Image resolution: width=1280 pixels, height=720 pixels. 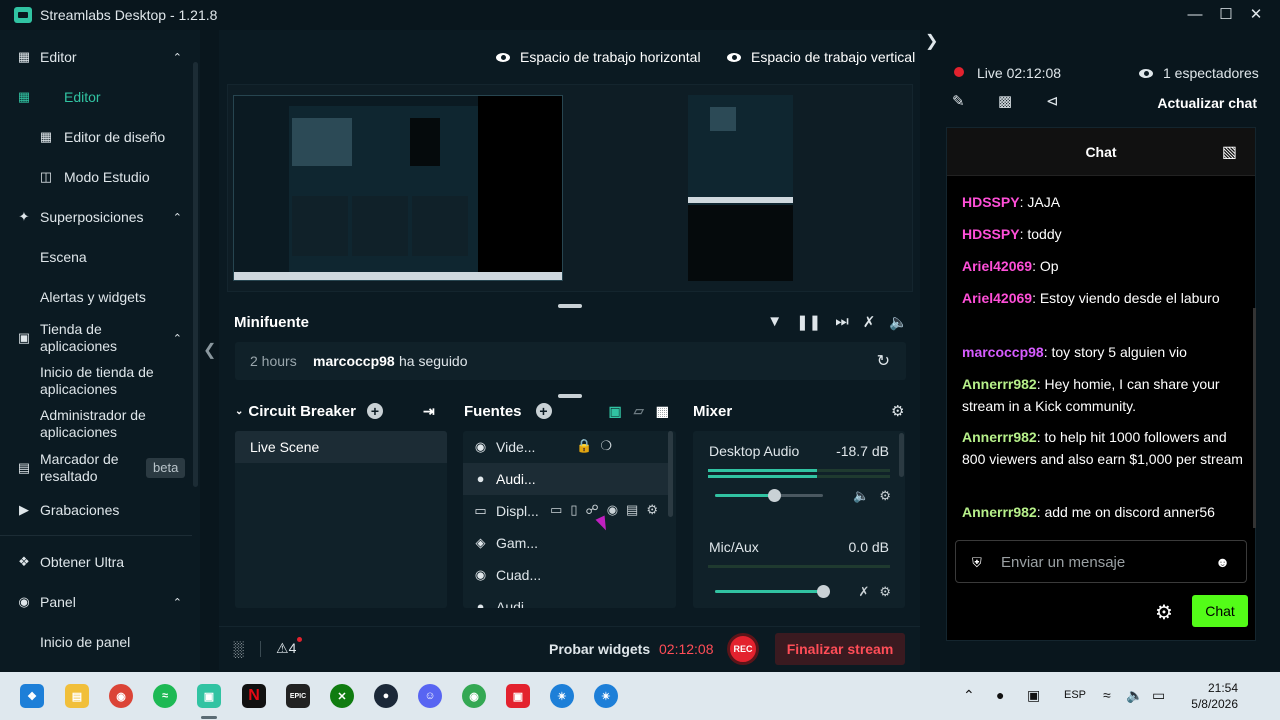 What do you see at coordinates (96, 468) in the screenshot?
I see `sidebar-item-highlighter: ▤ Marcador de resaltado beta` at bounding box center [96, 468].